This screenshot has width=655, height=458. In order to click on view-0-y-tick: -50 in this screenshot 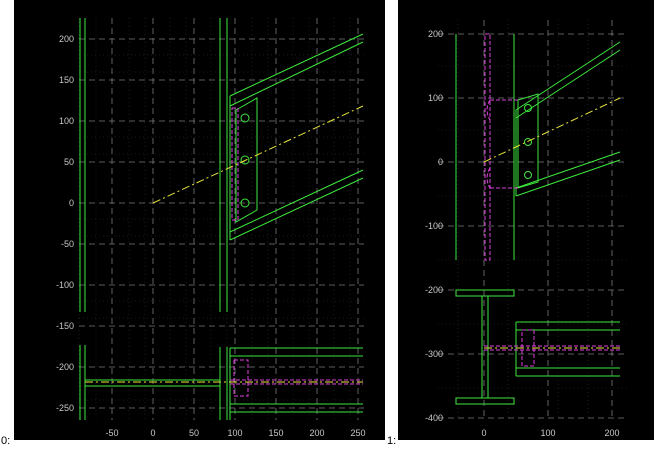, I will do `click(67, 244)`.